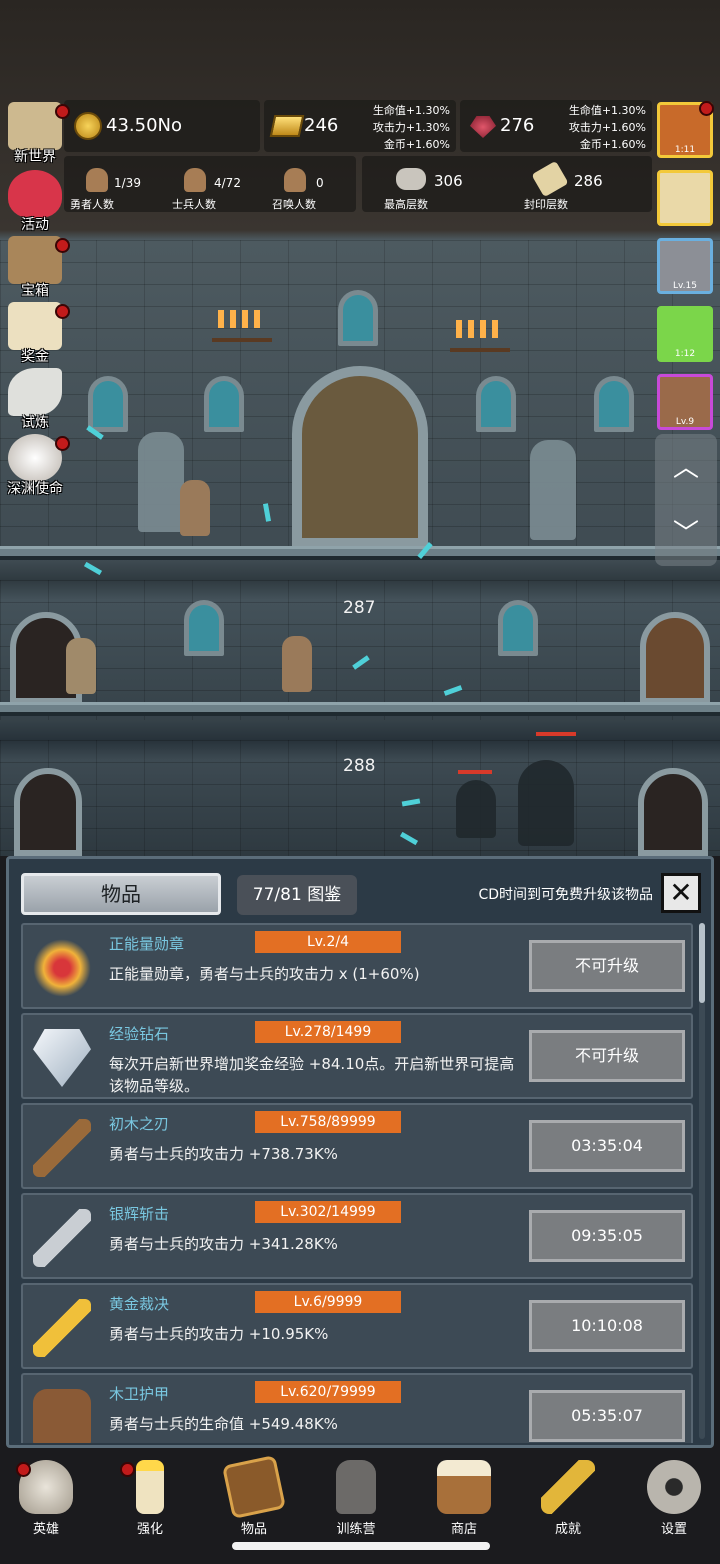  Describe the element at coordinates (127, 183) in the screenshot. I see `hero-count: 1/39` at that location.